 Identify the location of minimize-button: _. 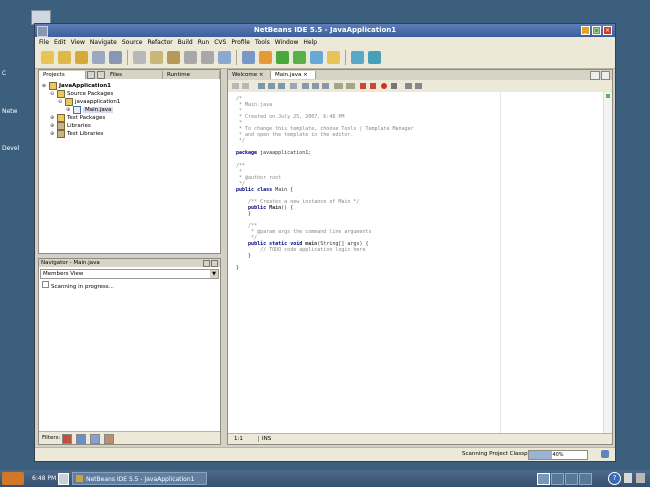
(585, 30).